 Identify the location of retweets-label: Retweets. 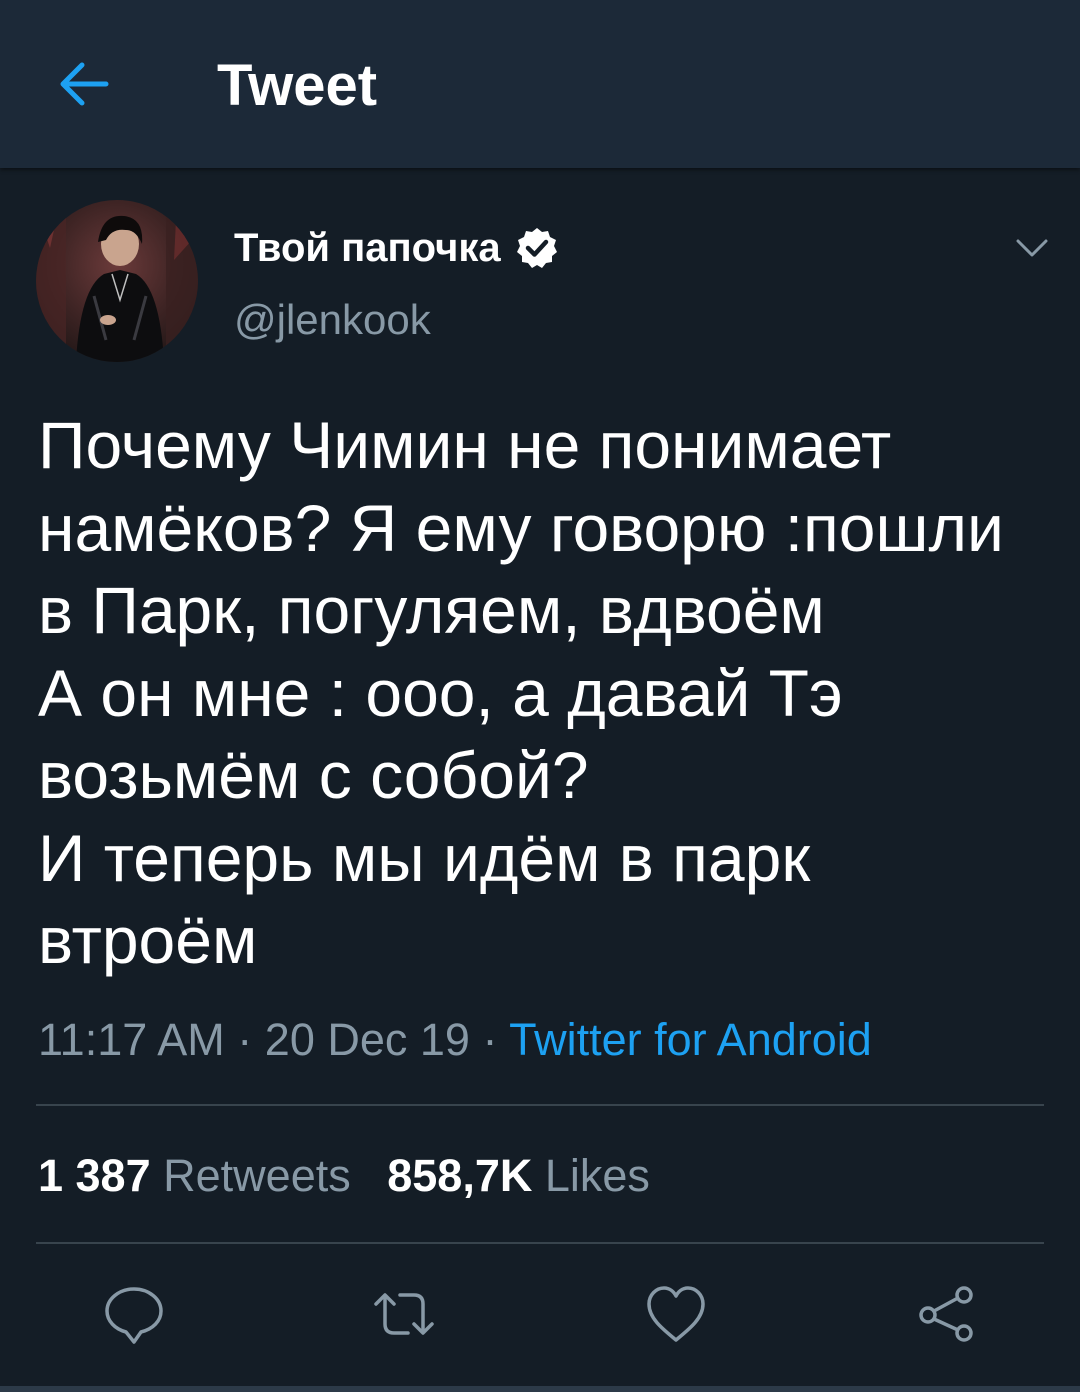
(257, 1175).